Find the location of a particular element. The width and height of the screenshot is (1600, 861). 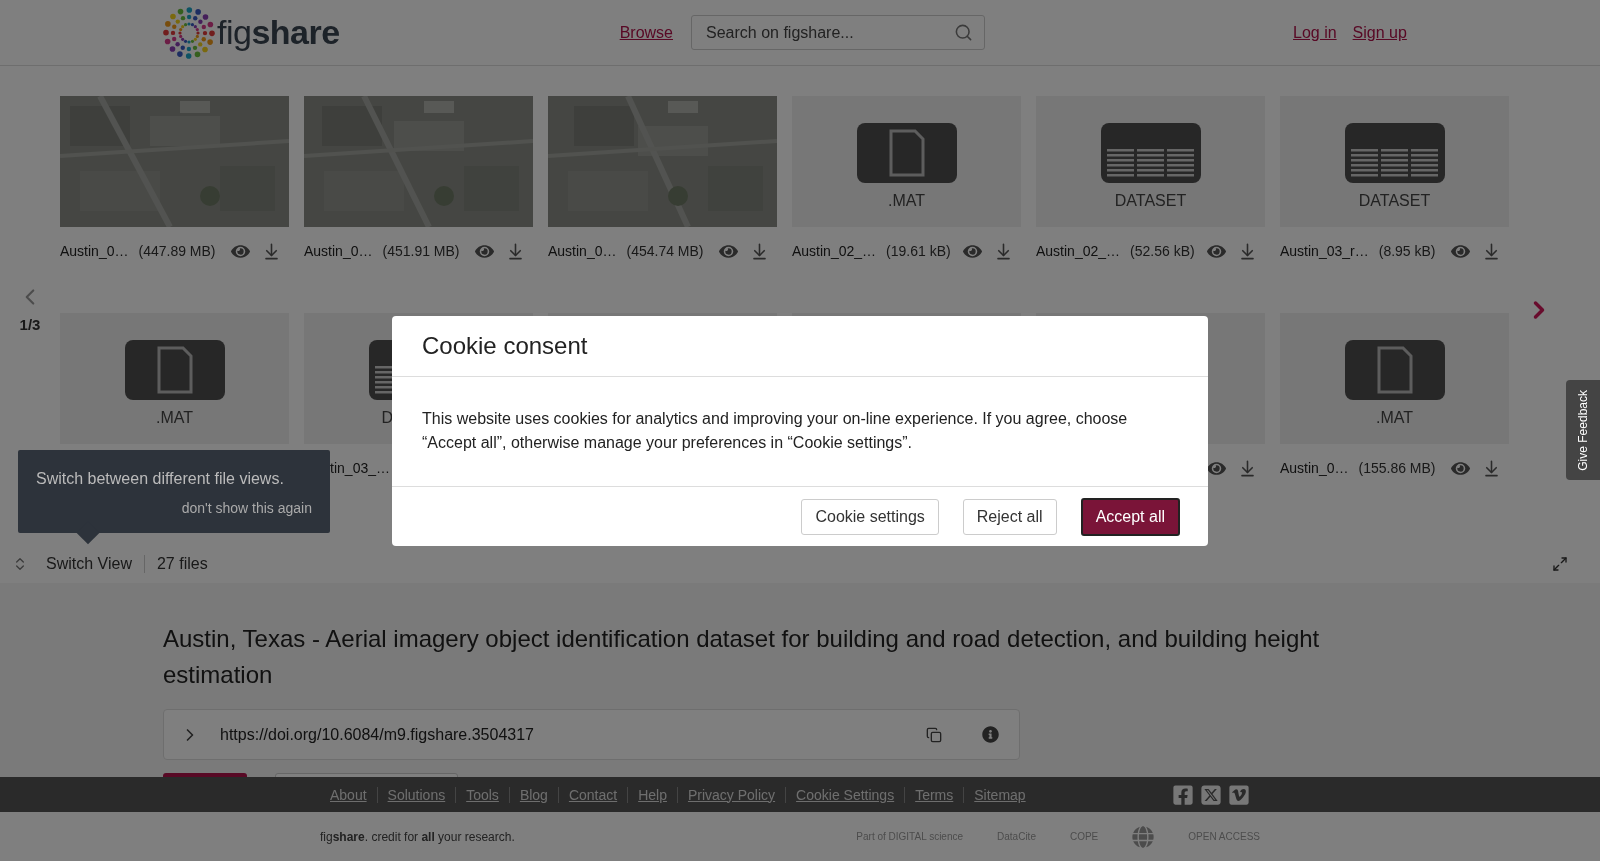

doi-link: https://doi.org/10.6084/m9.figshare.3504317 is located at coordinates (563, 734).